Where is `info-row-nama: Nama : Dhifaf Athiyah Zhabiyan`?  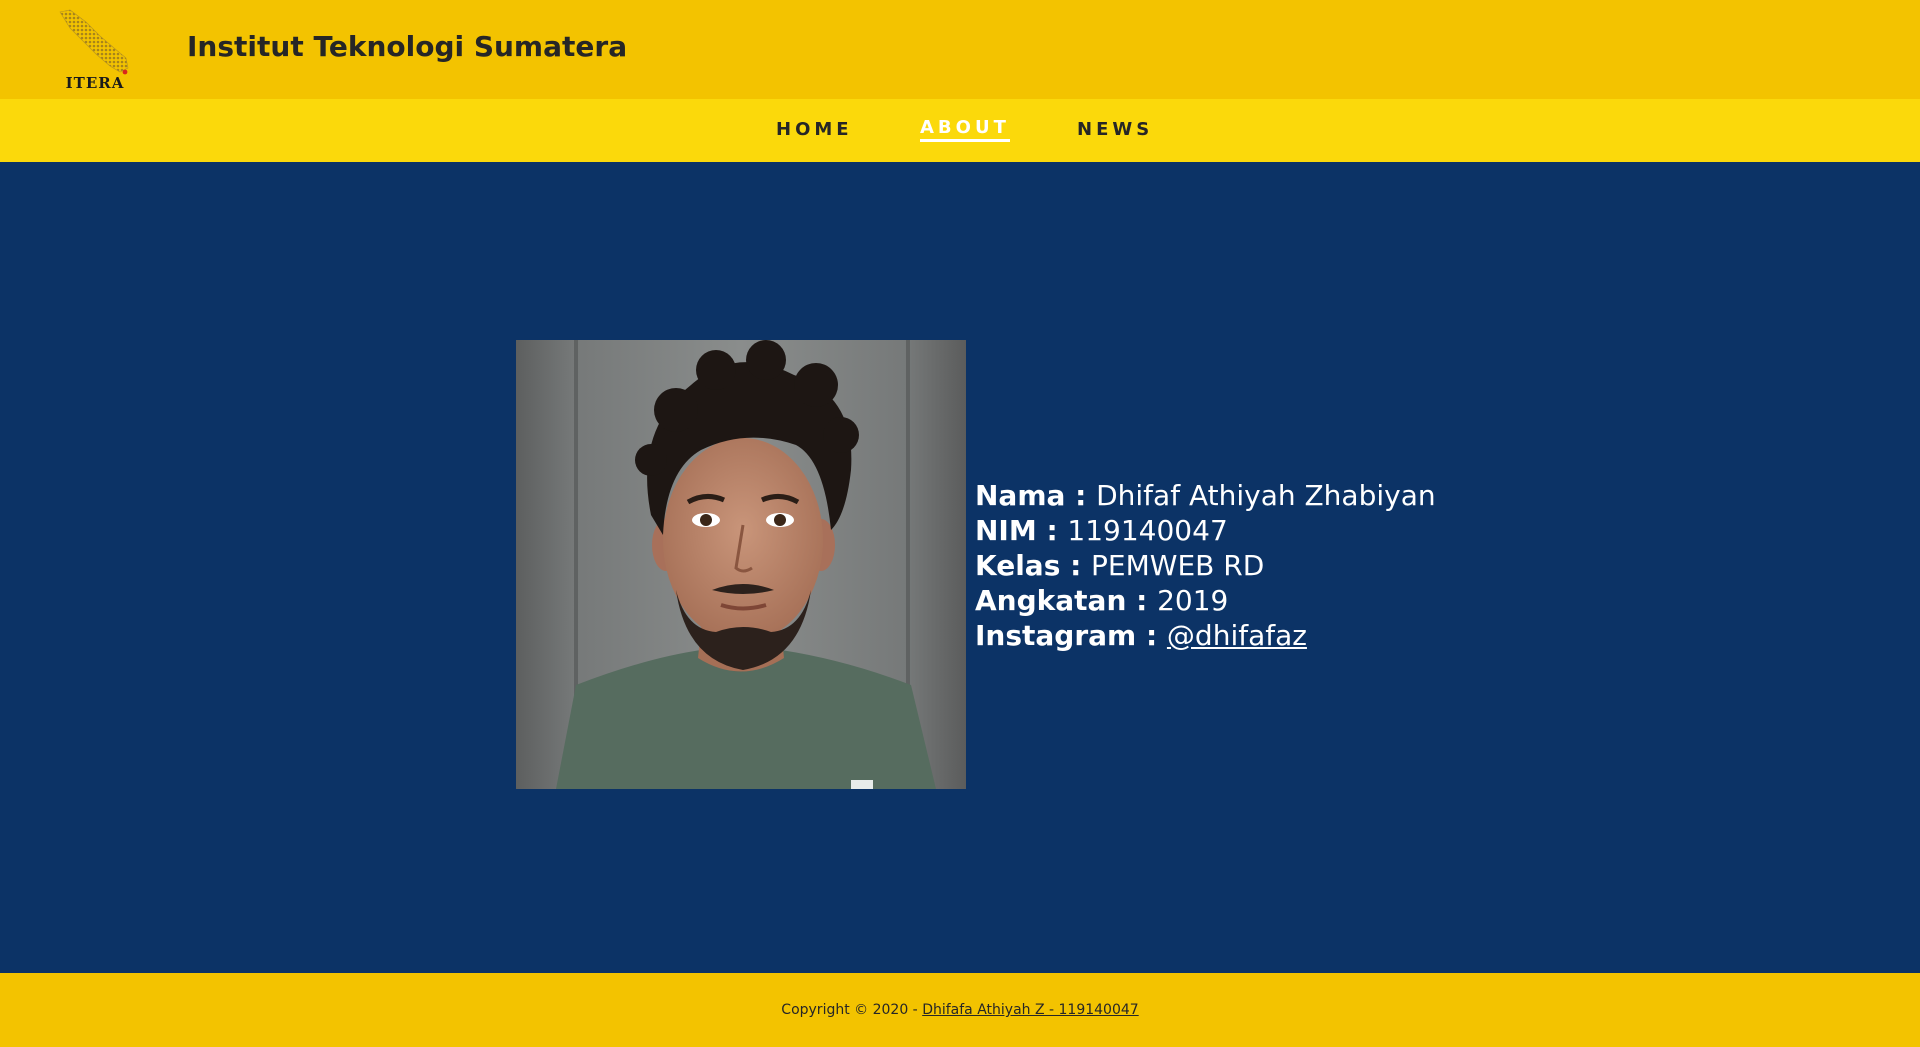
info-row-nama: Nama : Dhifaf Athiyah Zhabiyan is located at coordinates (1205, 495).